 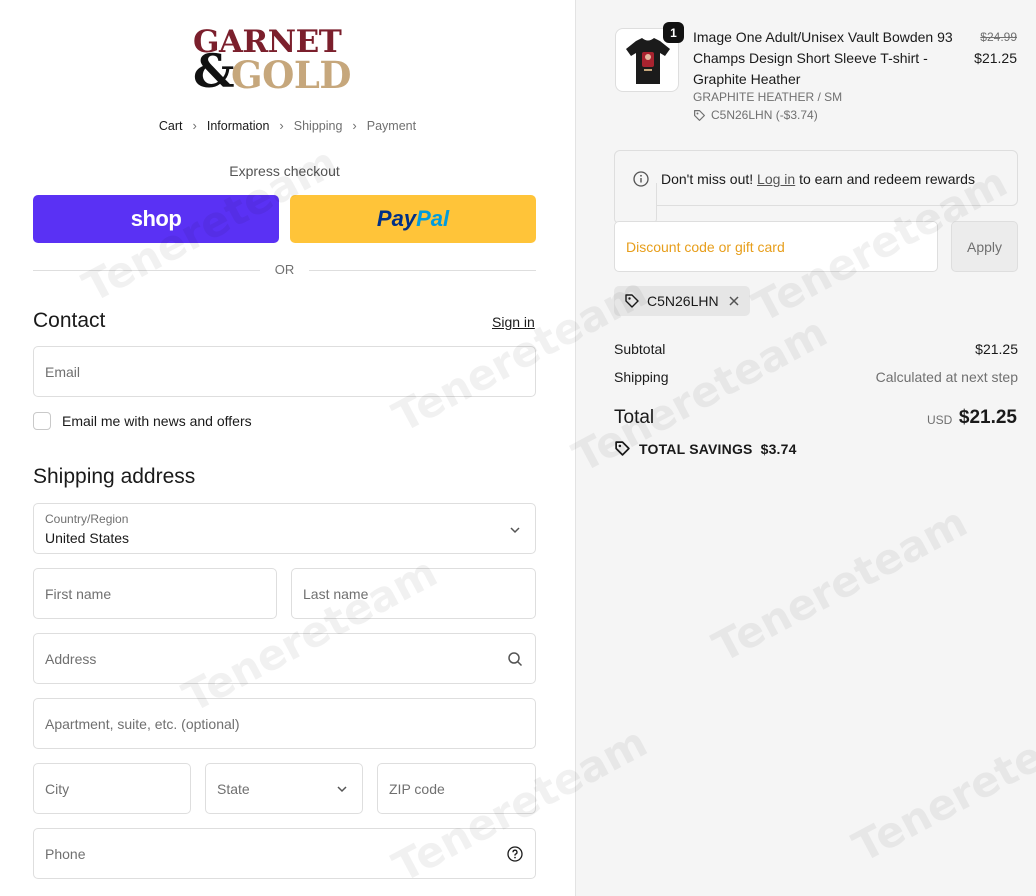 What do you see at coordinates (63, 372) in the screenshot?
I see `email-placeholder: Email` at bounding box center [63, 372].